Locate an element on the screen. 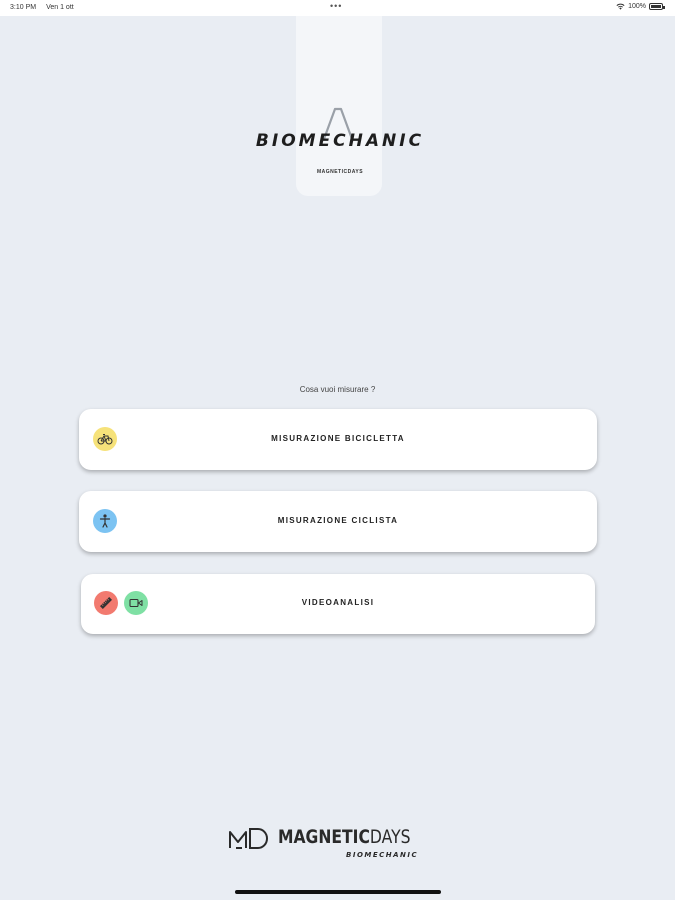 The image size is (675, 900). cyclist-measurement-button: MISURAZIONE CICLISTA is located at coordinates (338, 521).